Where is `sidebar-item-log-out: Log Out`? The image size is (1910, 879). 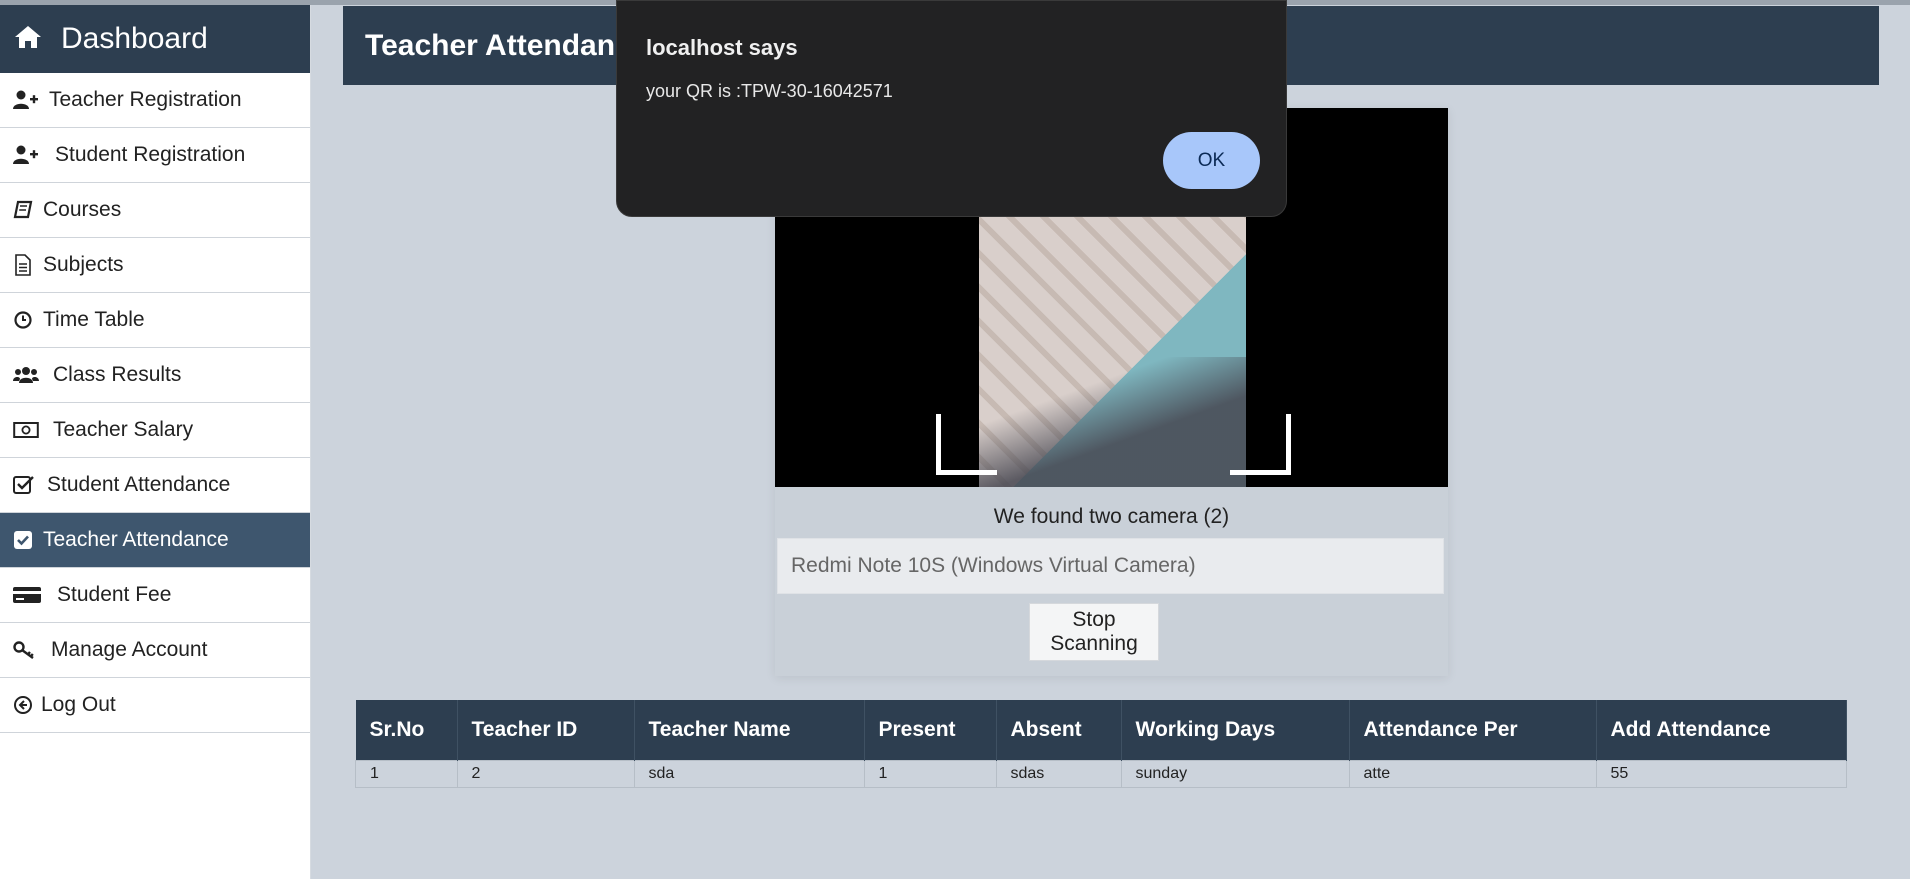 sidebar-item-log-out: Log Out is located at coordinates (155, 705).